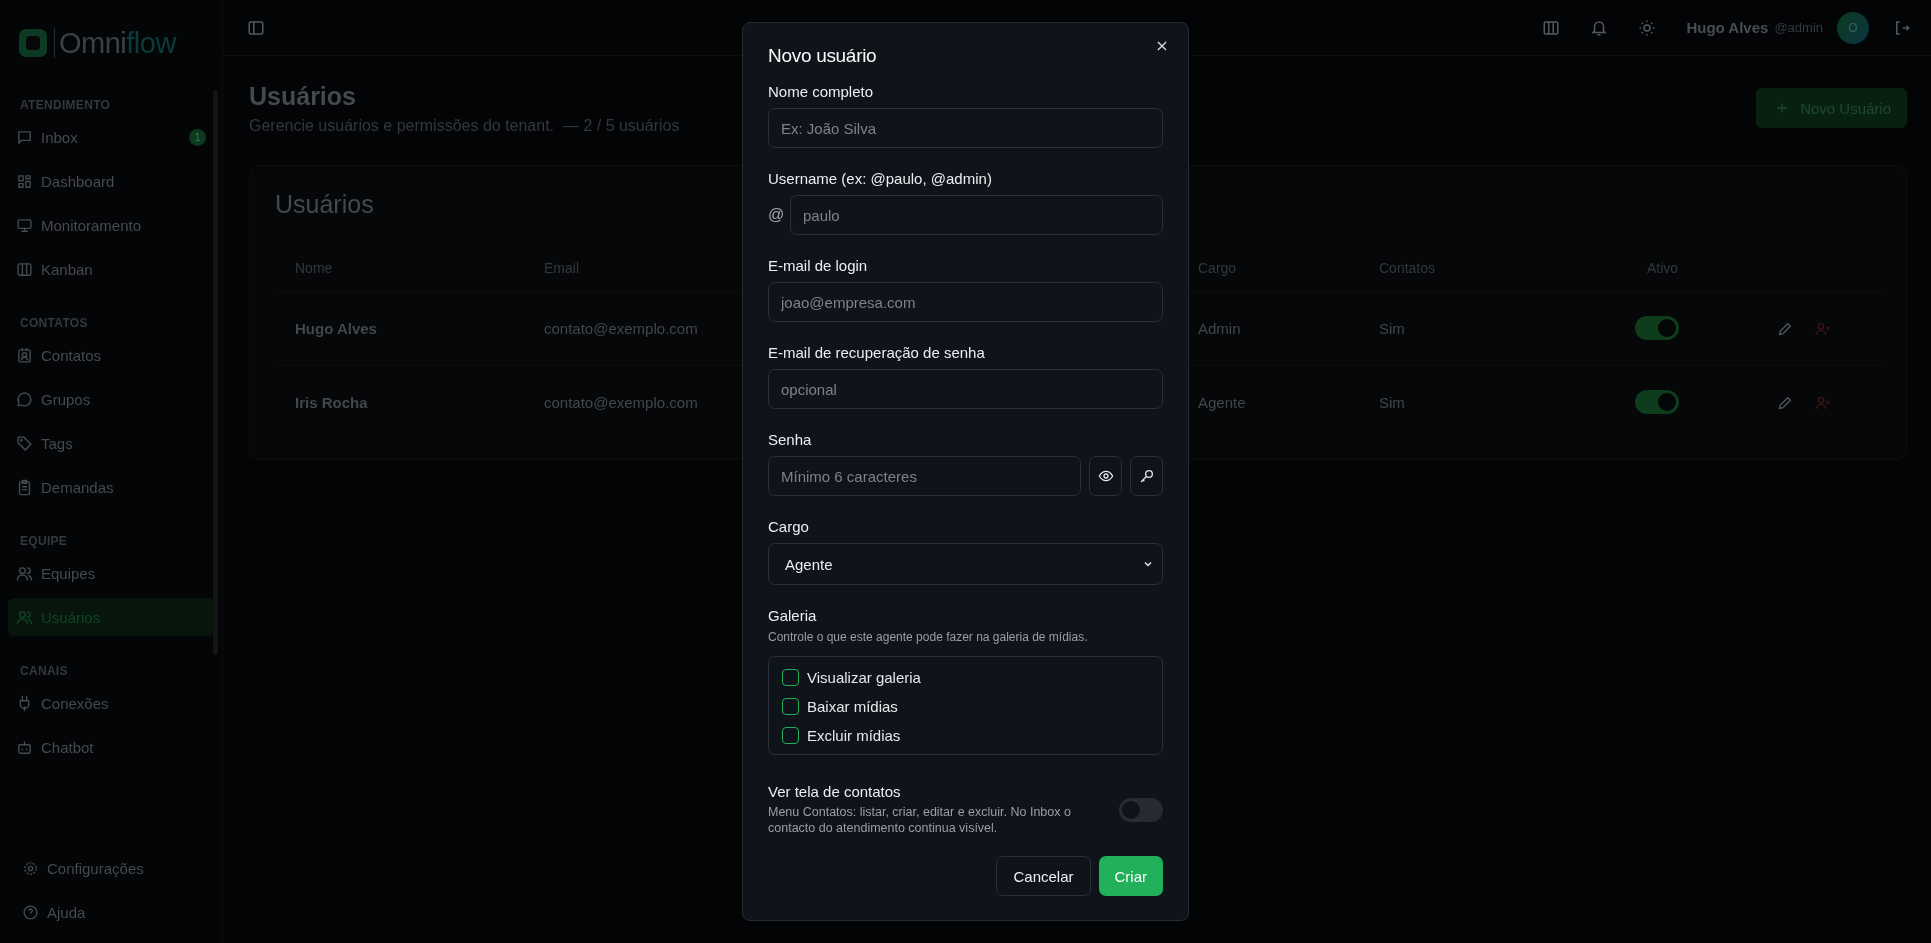 The height and width of the screenshot is (943, 1931). I want to click on at-prefix: @, so click(775, 215).